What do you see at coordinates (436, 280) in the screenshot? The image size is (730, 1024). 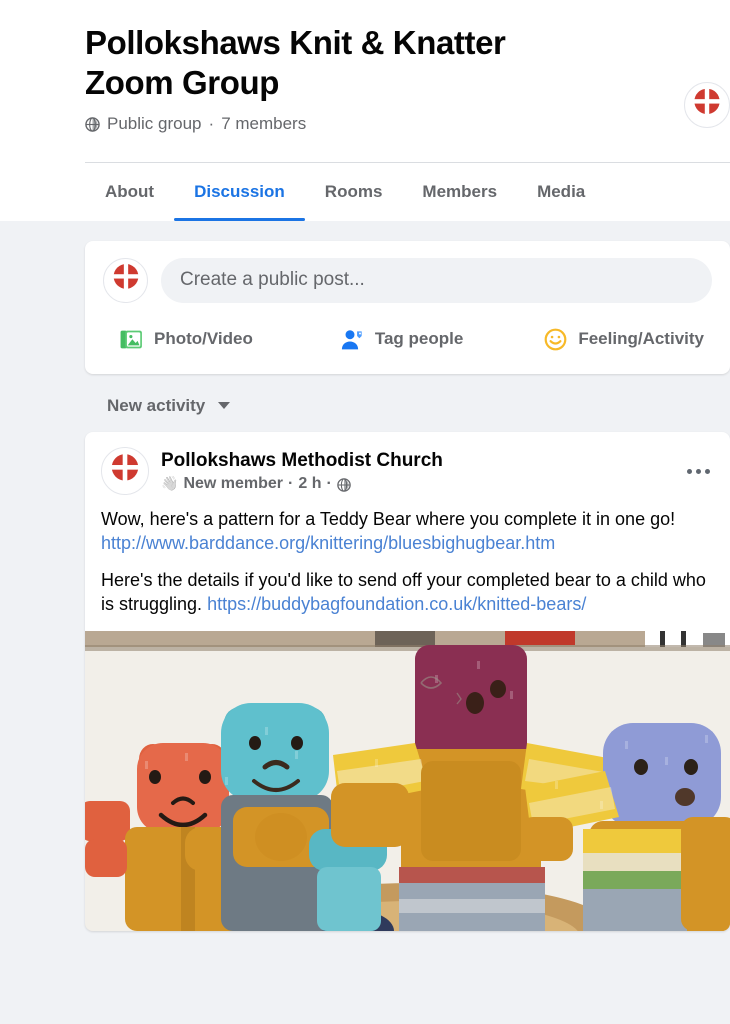 I see `create-post-input` at bounding box center [436, 280].